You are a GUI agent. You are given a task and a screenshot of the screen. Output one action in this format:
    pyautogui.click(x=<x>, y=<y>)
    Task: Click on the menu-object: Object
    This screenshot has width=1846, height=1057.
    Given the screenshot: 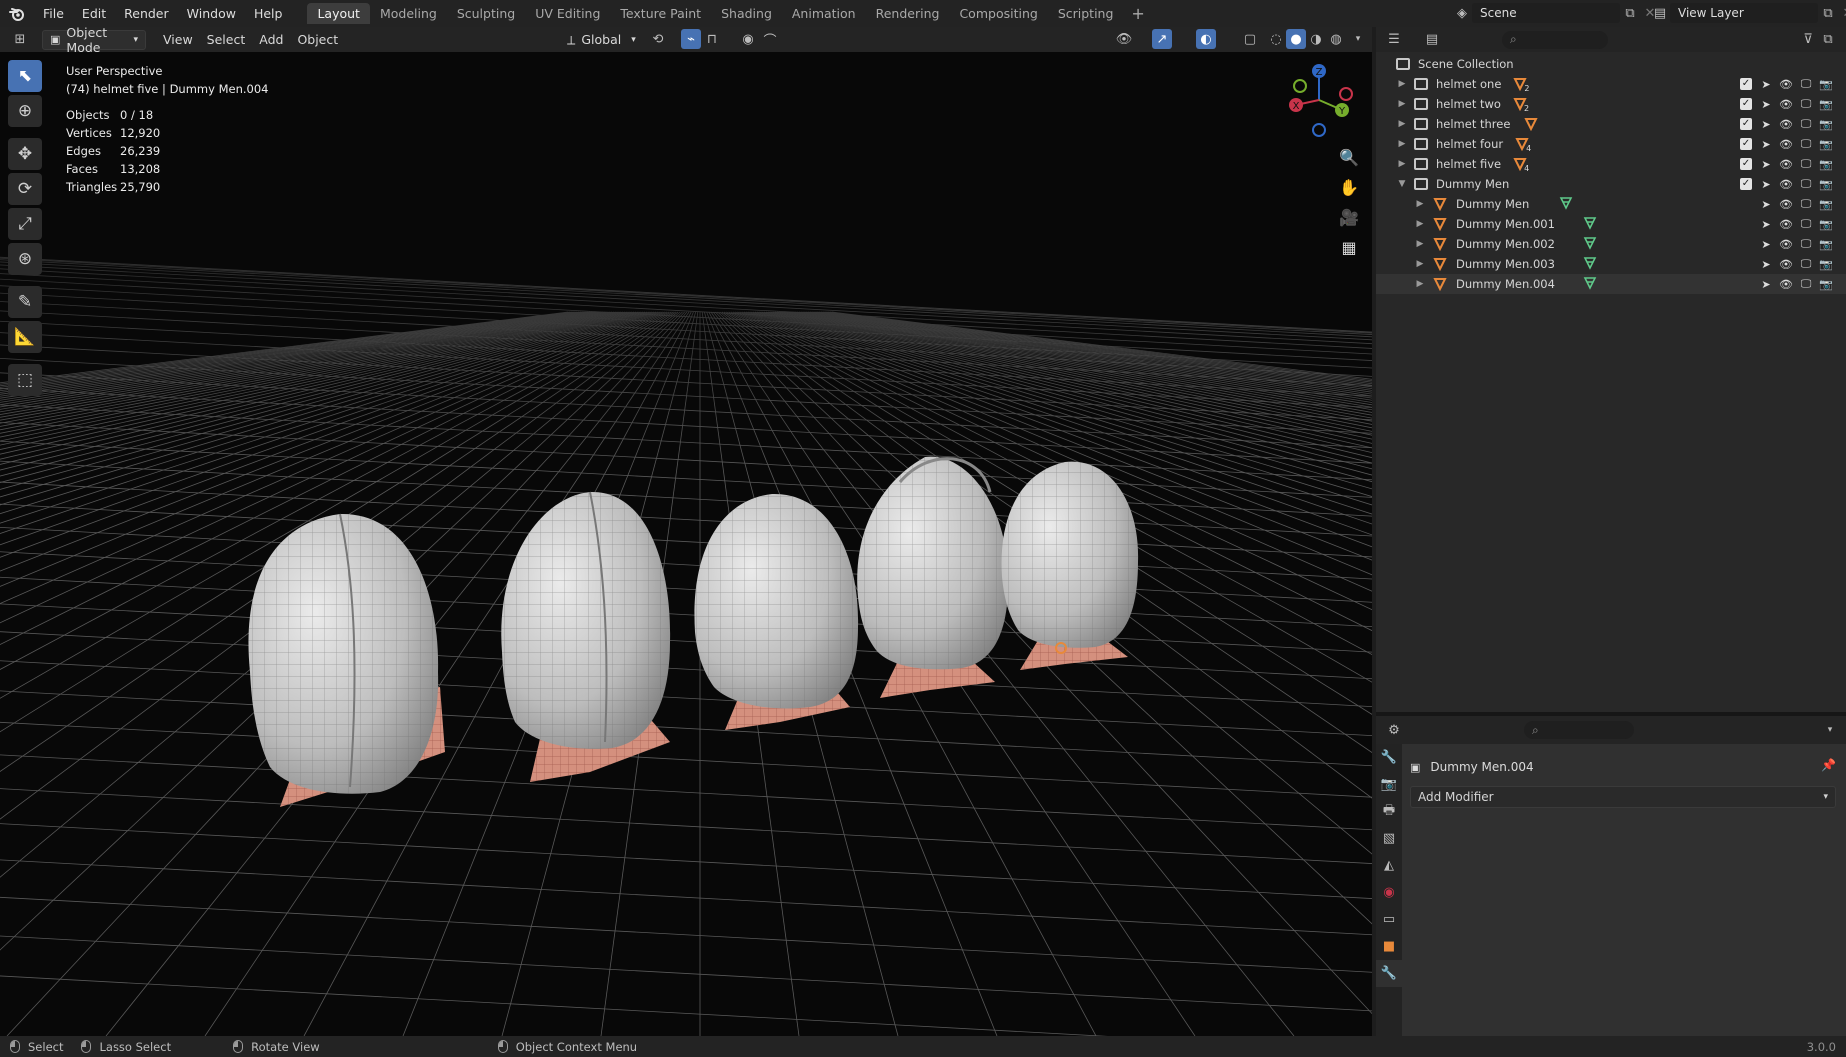 What is the action you would take?
    pyautogui.click(x=317, y=40)
    